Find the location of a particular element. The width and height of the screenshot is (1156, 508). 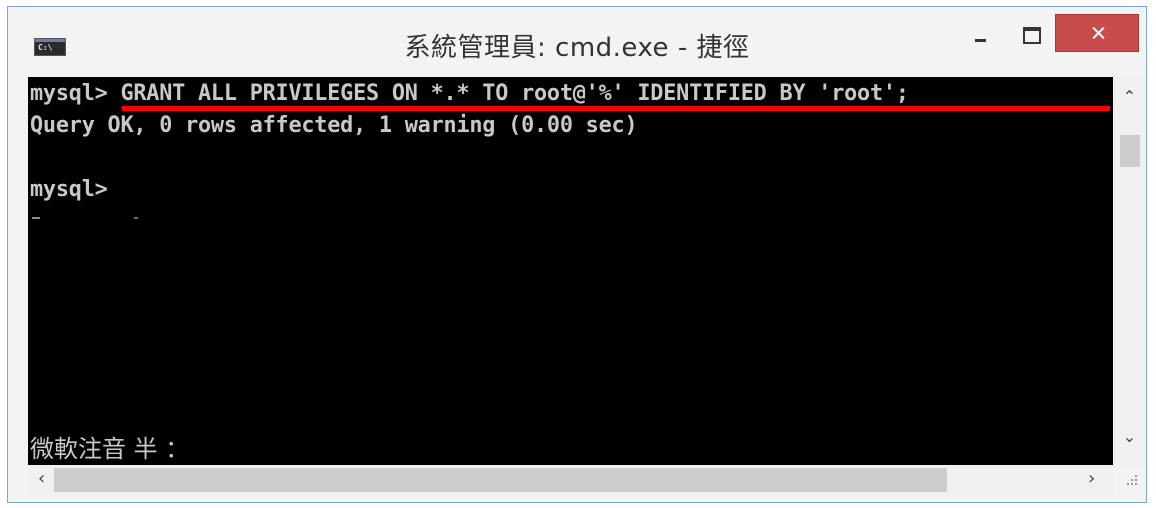

close-button is located at coordinates (1097, 33).